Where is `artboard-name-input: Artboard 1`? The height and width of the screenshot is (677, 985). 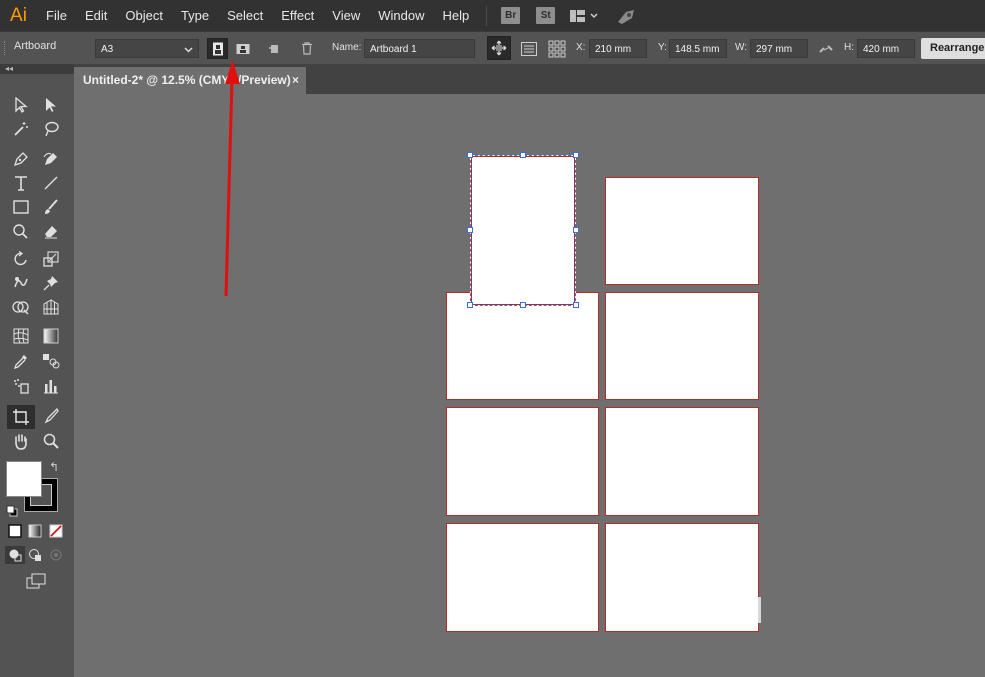
artboard-name-input: Artboard 1 is located at coordinates (419, 48).